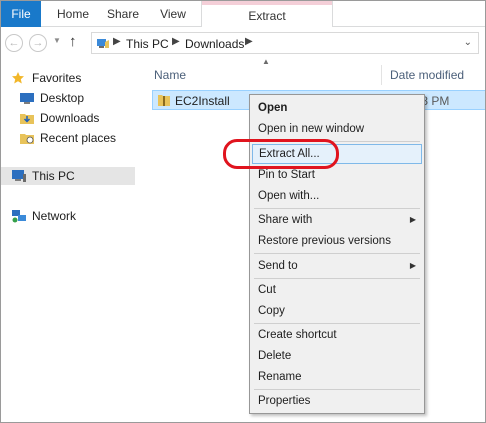  I want to click on compressed-folder-tools-context: Extract, so click(267, 14).